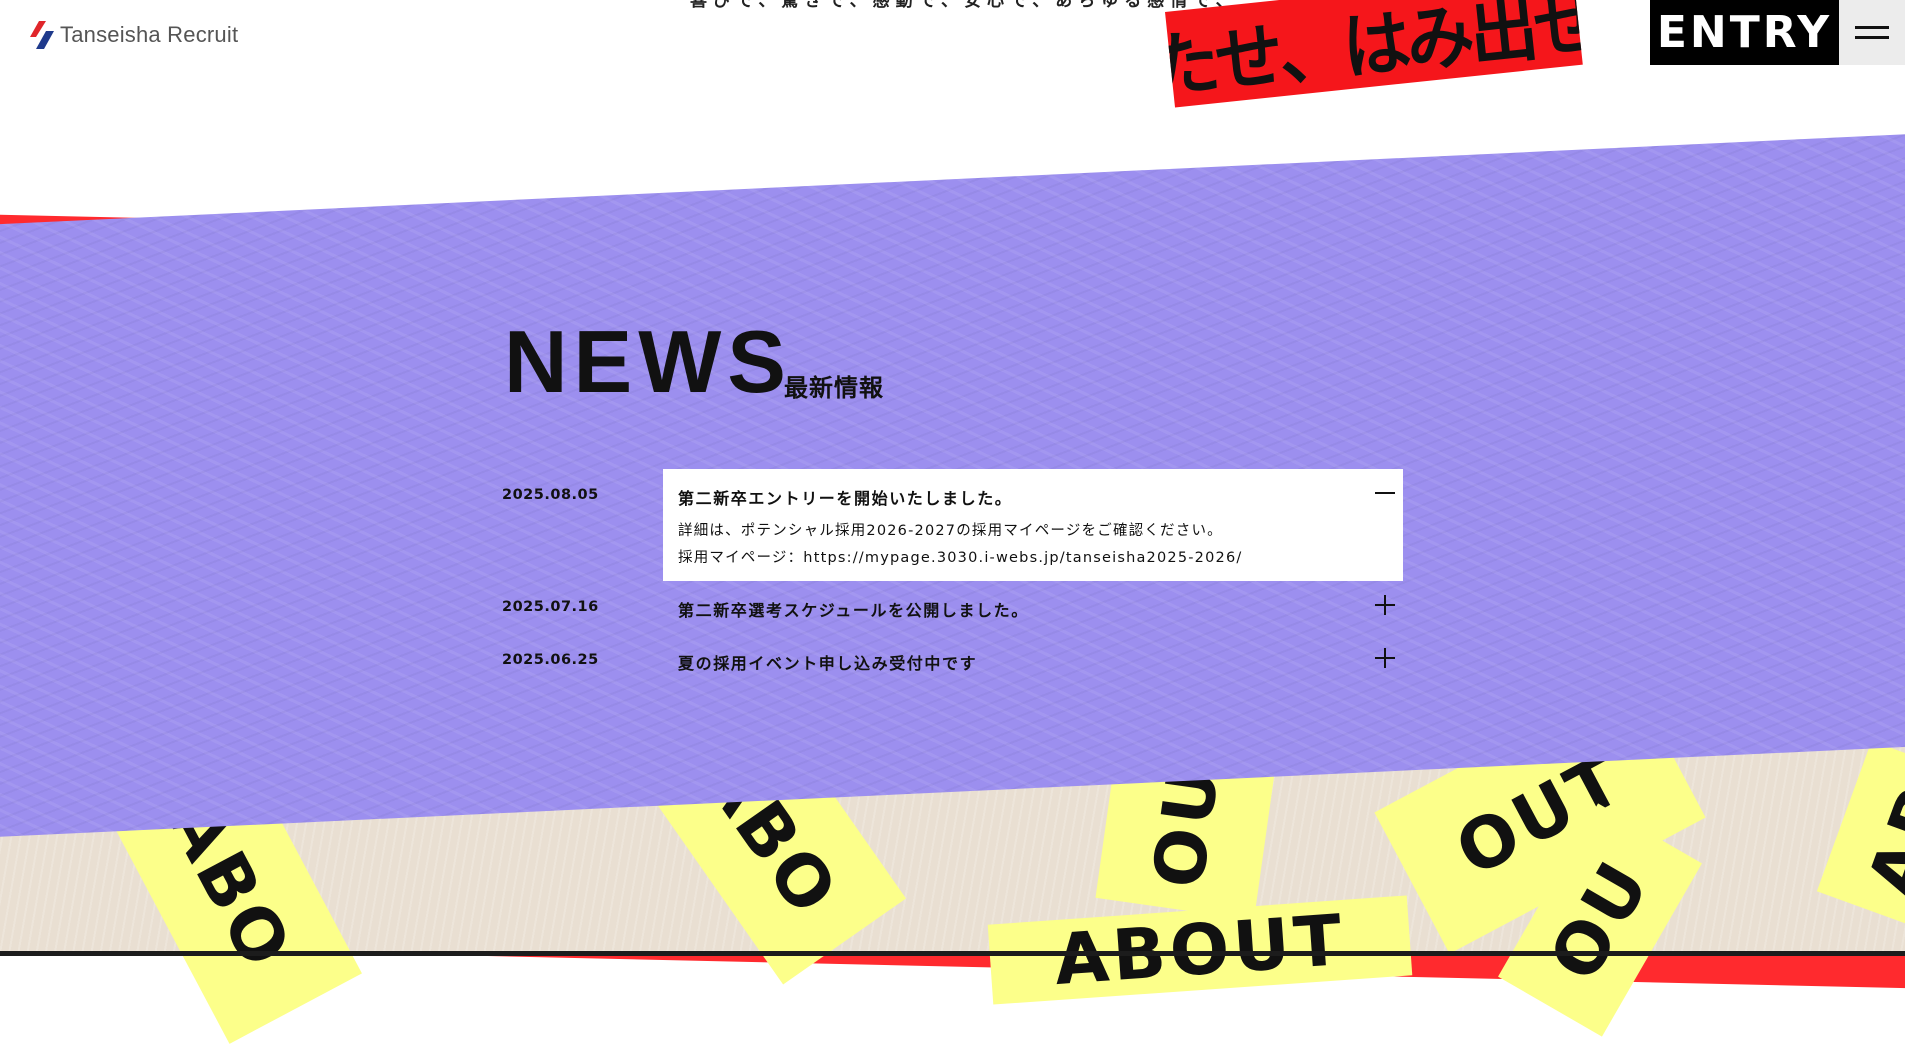  I want to click on about-tag: AB, so click(1860, 840).